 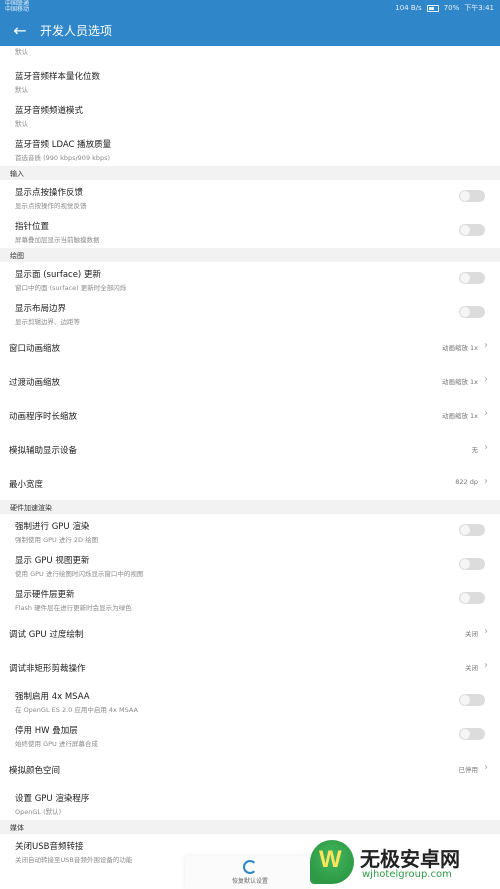 I want to click on color-space-row: 模拟颜色空间 已停用 ›, so click(x=250, y=769).